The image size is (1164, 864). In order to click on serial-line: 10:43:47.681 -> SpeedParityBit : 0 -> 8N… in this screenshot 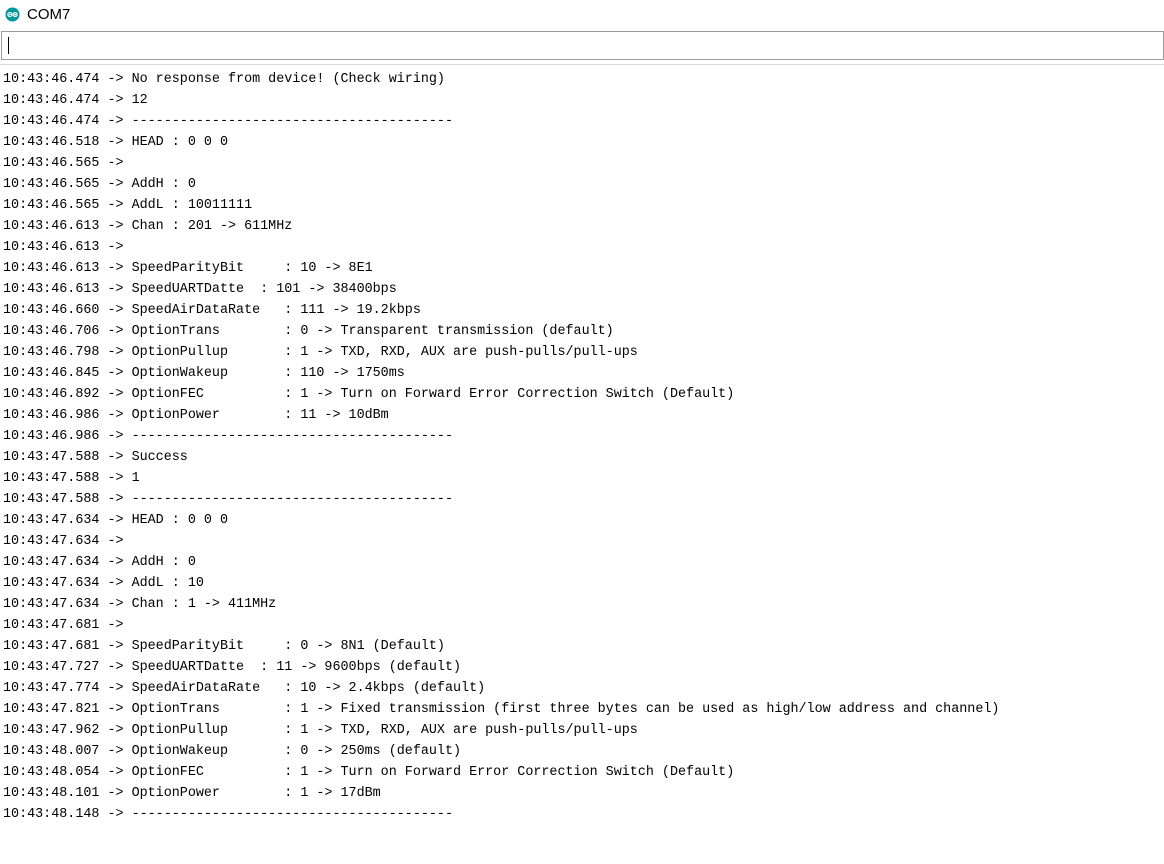, I will do `click(224, 646)`.